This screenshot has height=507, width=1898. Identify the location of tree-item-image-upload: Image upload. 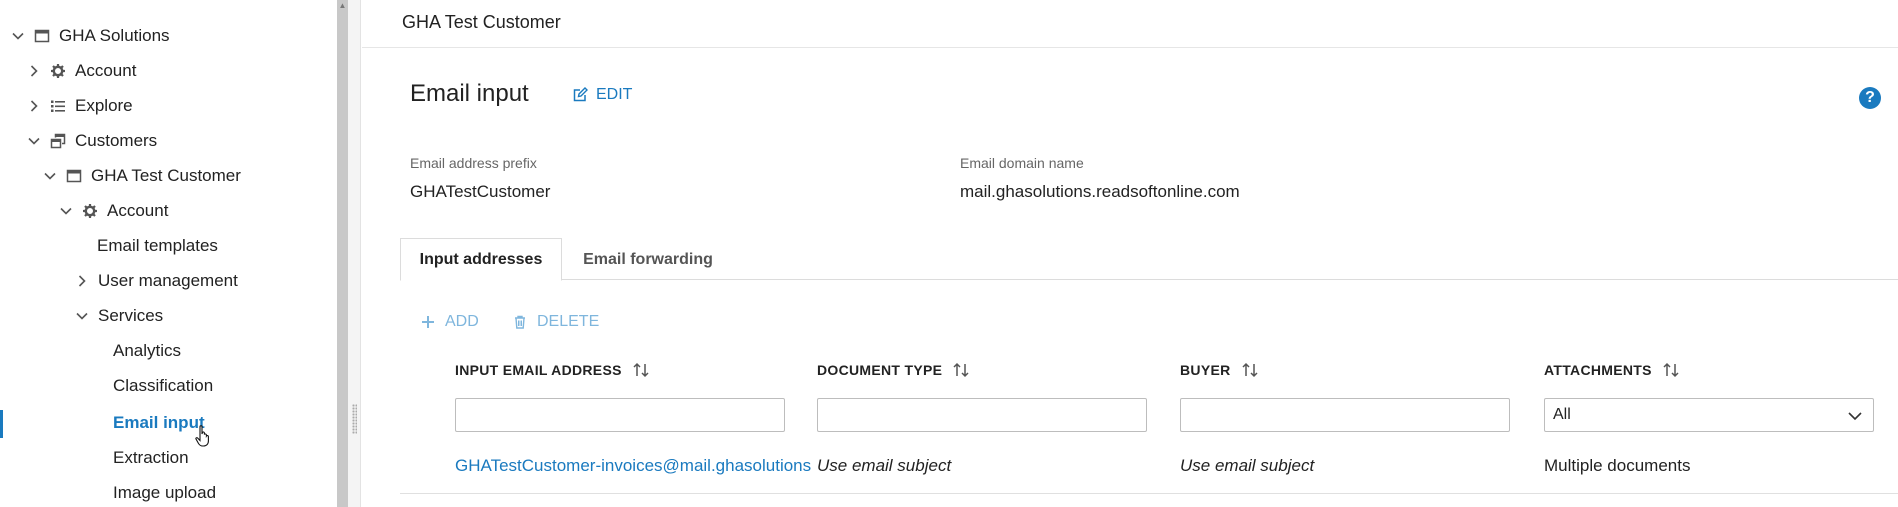
(164, 493).